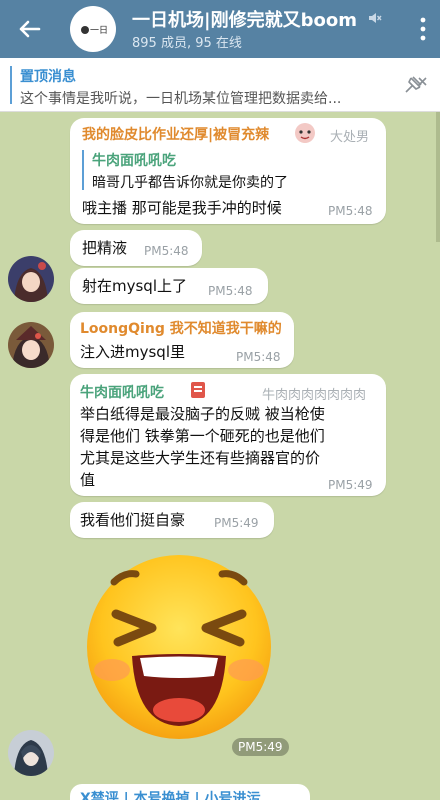 This screenshot has width=440, height=800. I want to click on scroll-indicator, so click(438, 177).